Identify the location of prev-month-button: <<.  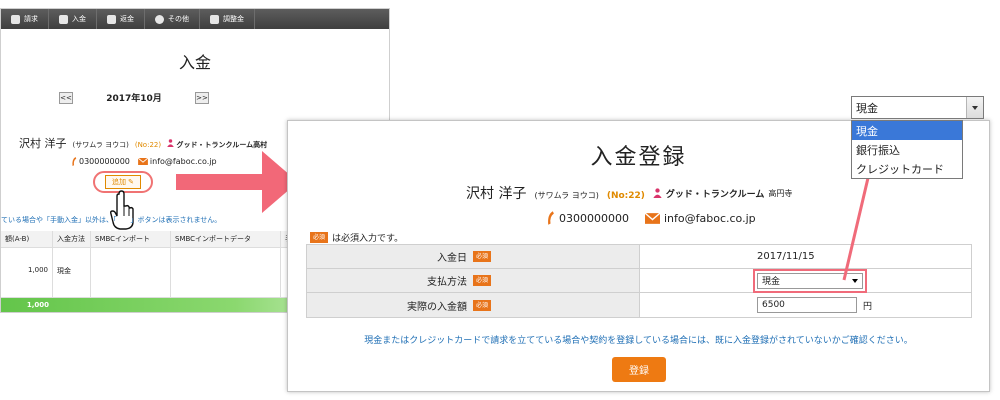
(66, 97).